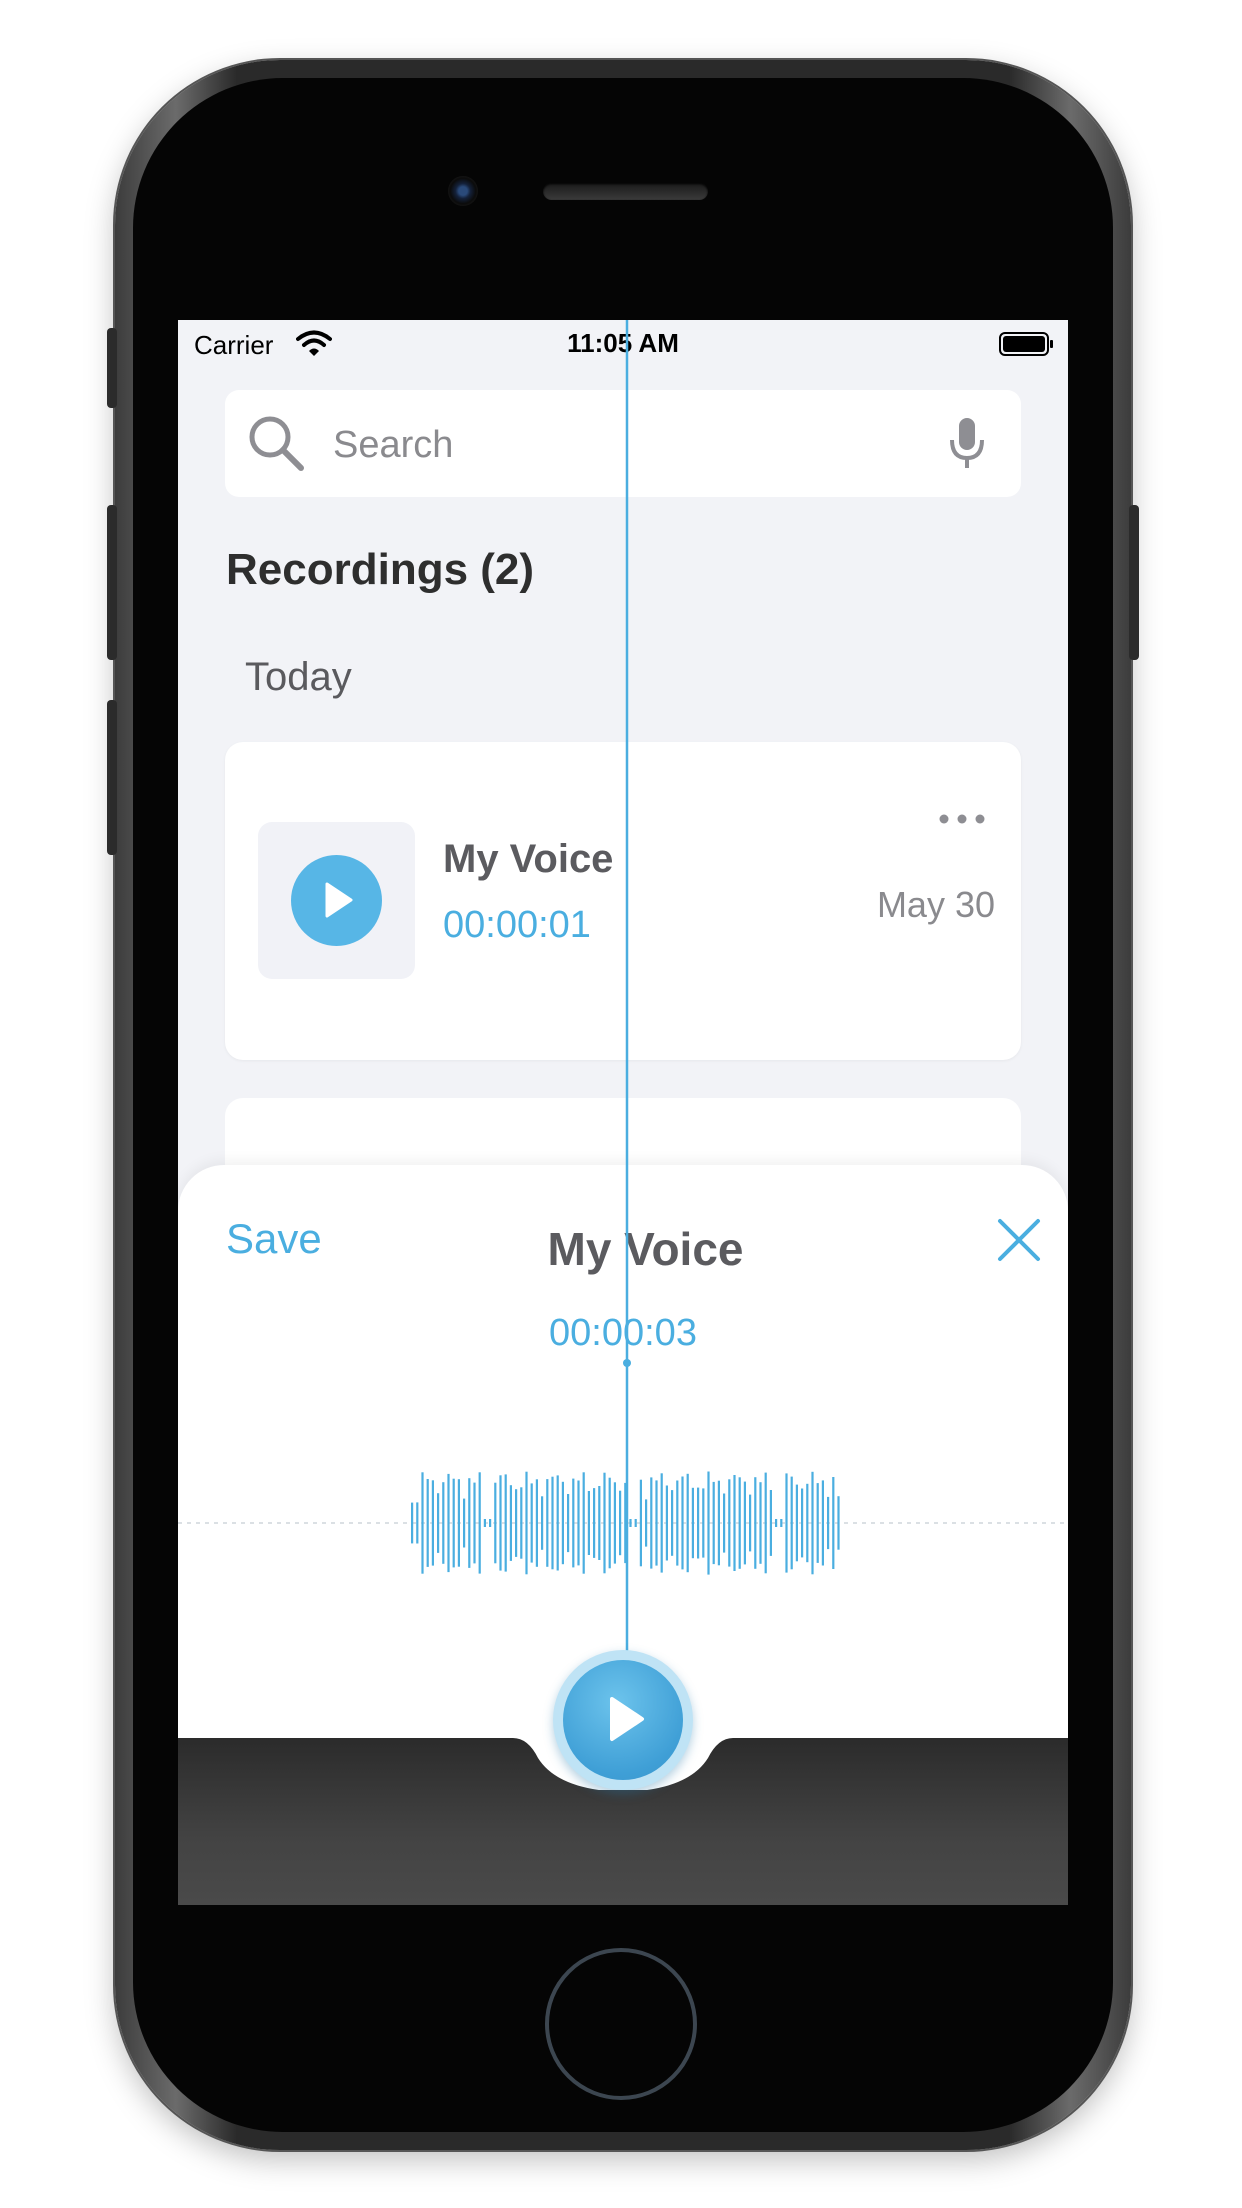 The width and height of the screenshot is (1242, 2208). I want to click on play-icon, so click(627, 1719).